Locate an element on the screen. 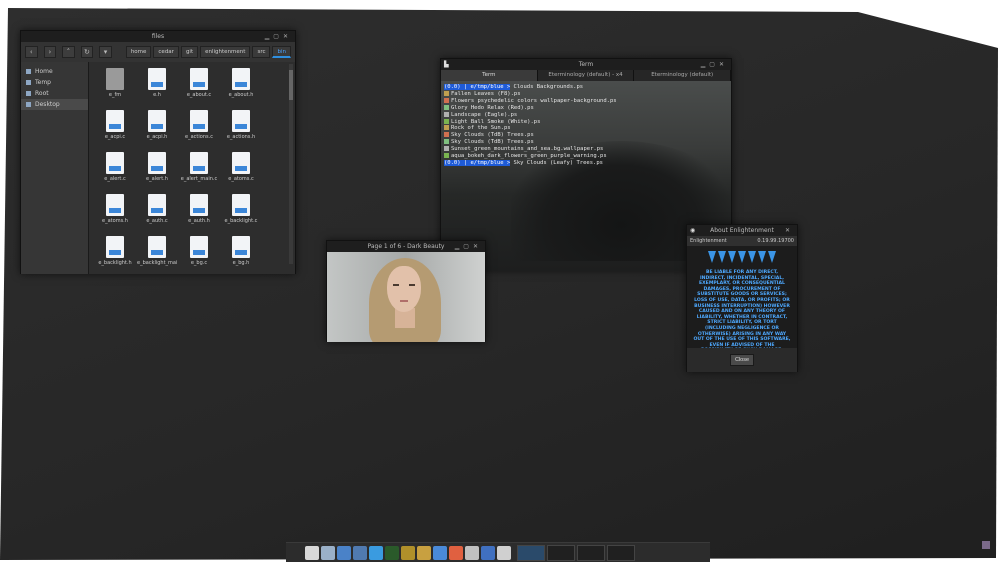 Image resolution: width=1000 pixels, height=575 pixels. scrollbar-thumb is located at coordinates (291, 85).